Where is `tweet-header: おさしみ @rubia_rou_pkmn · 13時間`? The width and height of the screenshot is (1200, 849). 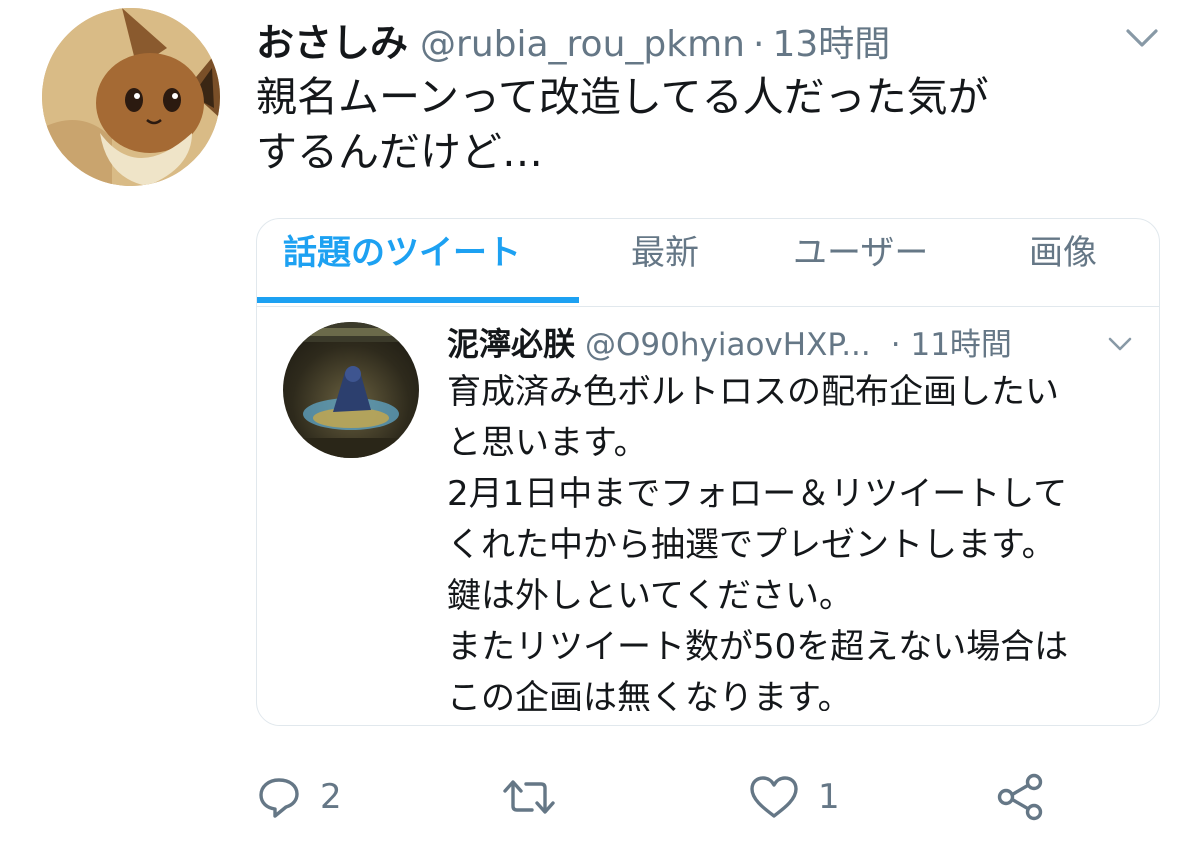
tweet-header: おさしみ @rubia_rou_pkmn · 13時間 is located at coordinates (573, 38).